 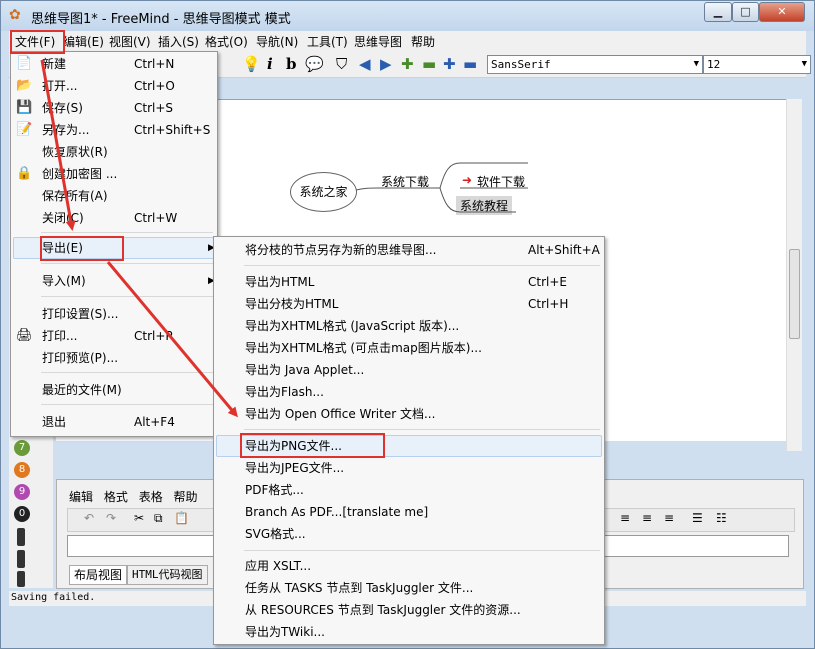 What do you see at coordinates (114, 281) in the screenshot?
I see `menu-item-import: 导入(M) ▶` at bounding box center [114, 281].